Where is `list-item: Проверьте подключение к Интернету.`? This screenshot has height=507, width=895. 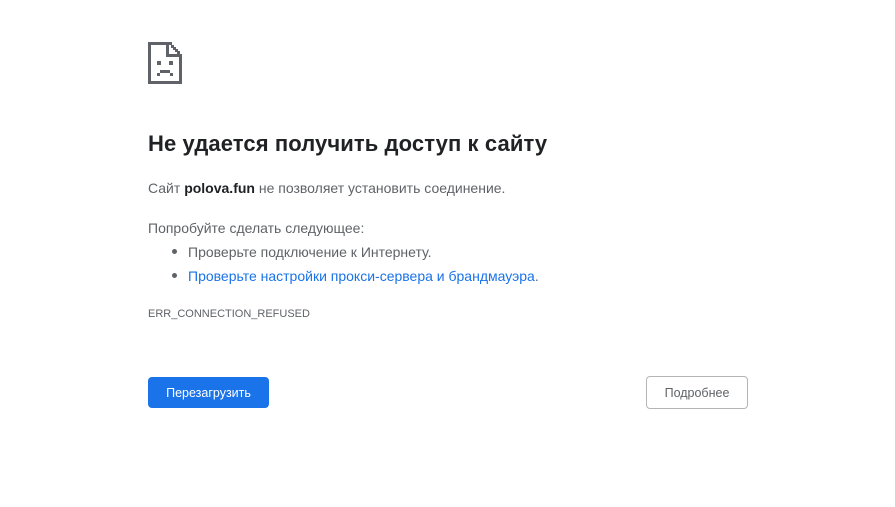
list-item: Проверьте подключение к Интернету. is located at coordinates (343, 254).